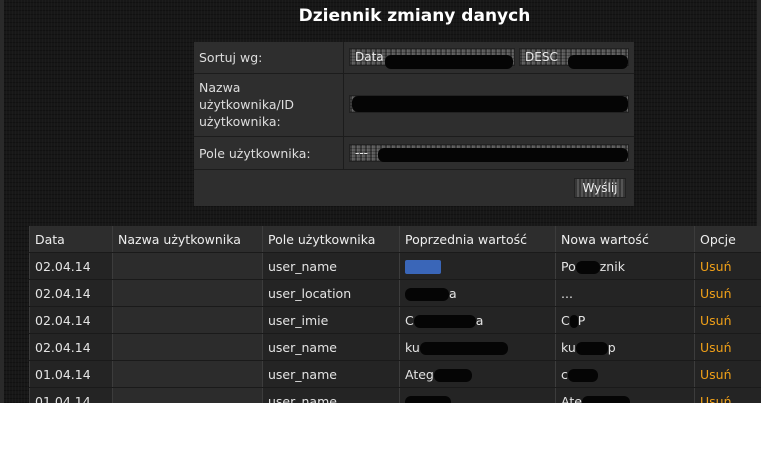 This screenshot has width=761, height=467. What do you see at coordinates (71, 239) in the screenshot?
I see `header-date: Data` at bounding box center [71, 239].